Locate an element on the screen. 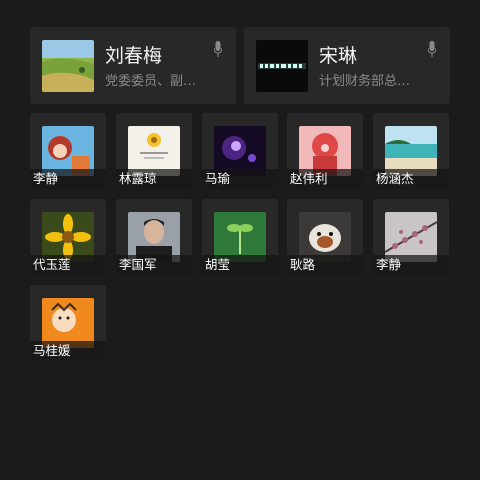 The image size is (480, 480). contact-name: 胡莹 is located at coordinates (240, 265).